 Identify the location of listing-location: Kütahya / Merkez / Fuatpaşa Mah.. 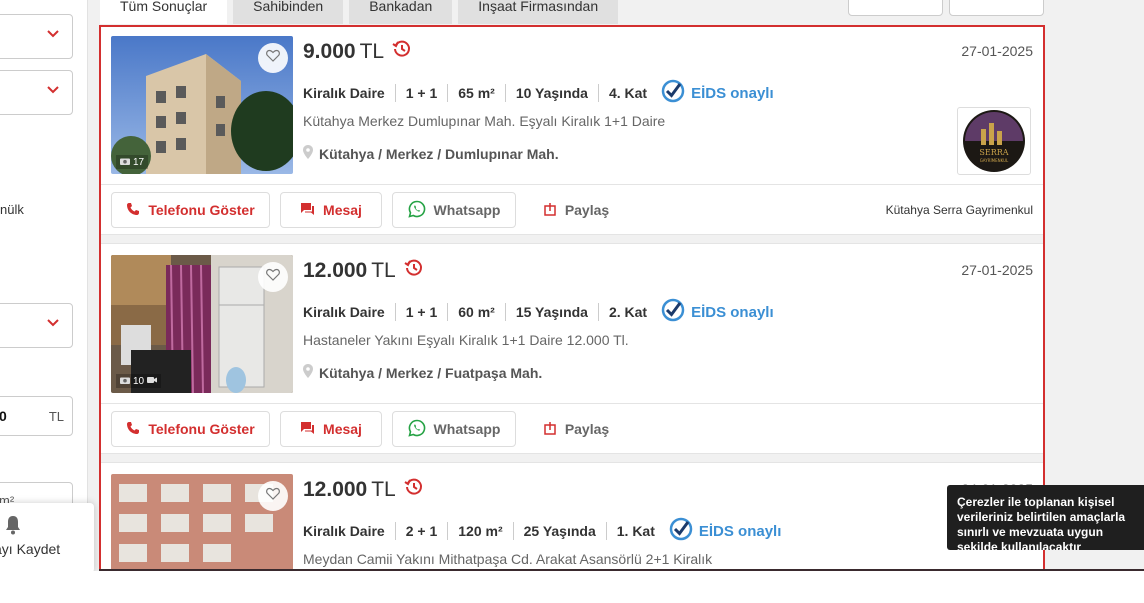
(422, 372).